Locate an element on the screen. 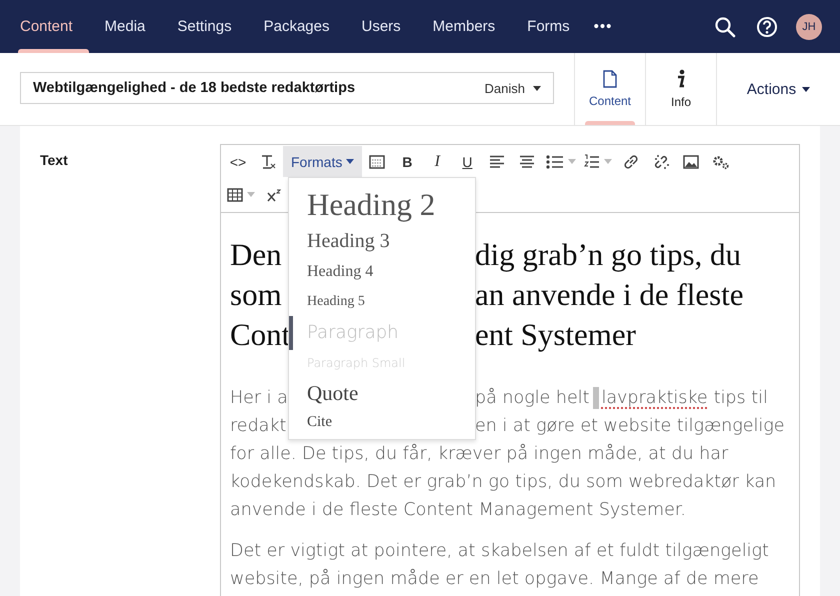 The width and height of the screenshot is (840, 596). nav-tab: Users is located at coordinates (381, 26).